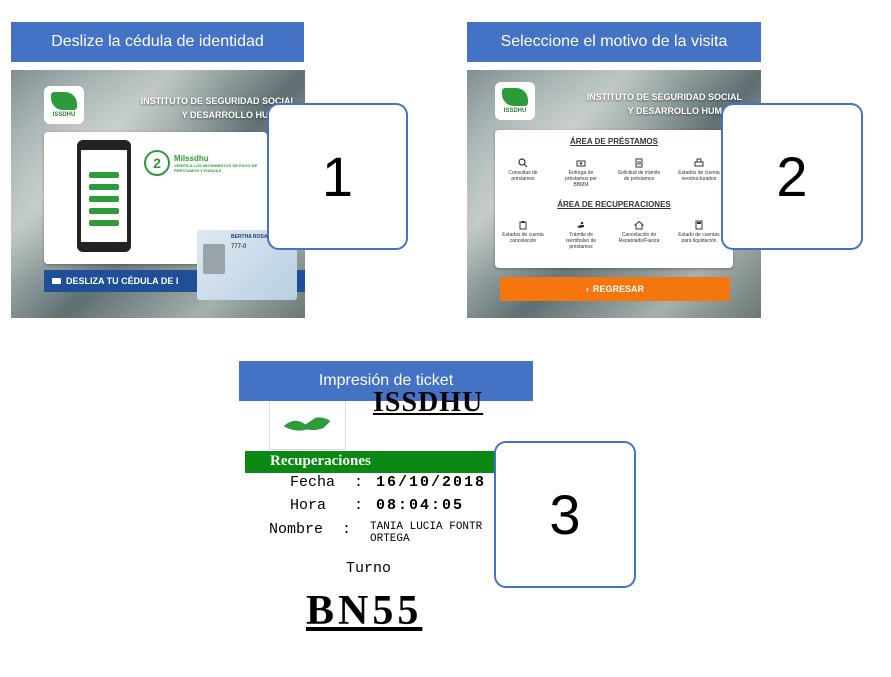 The width and height of the screenshot is (891, 677). What do you see at coordinates (426, 533) in the screenshot?
I see `nombre-value: TANIA LUCIA FONTR ORTEGA` at bounding box center [426, 533].